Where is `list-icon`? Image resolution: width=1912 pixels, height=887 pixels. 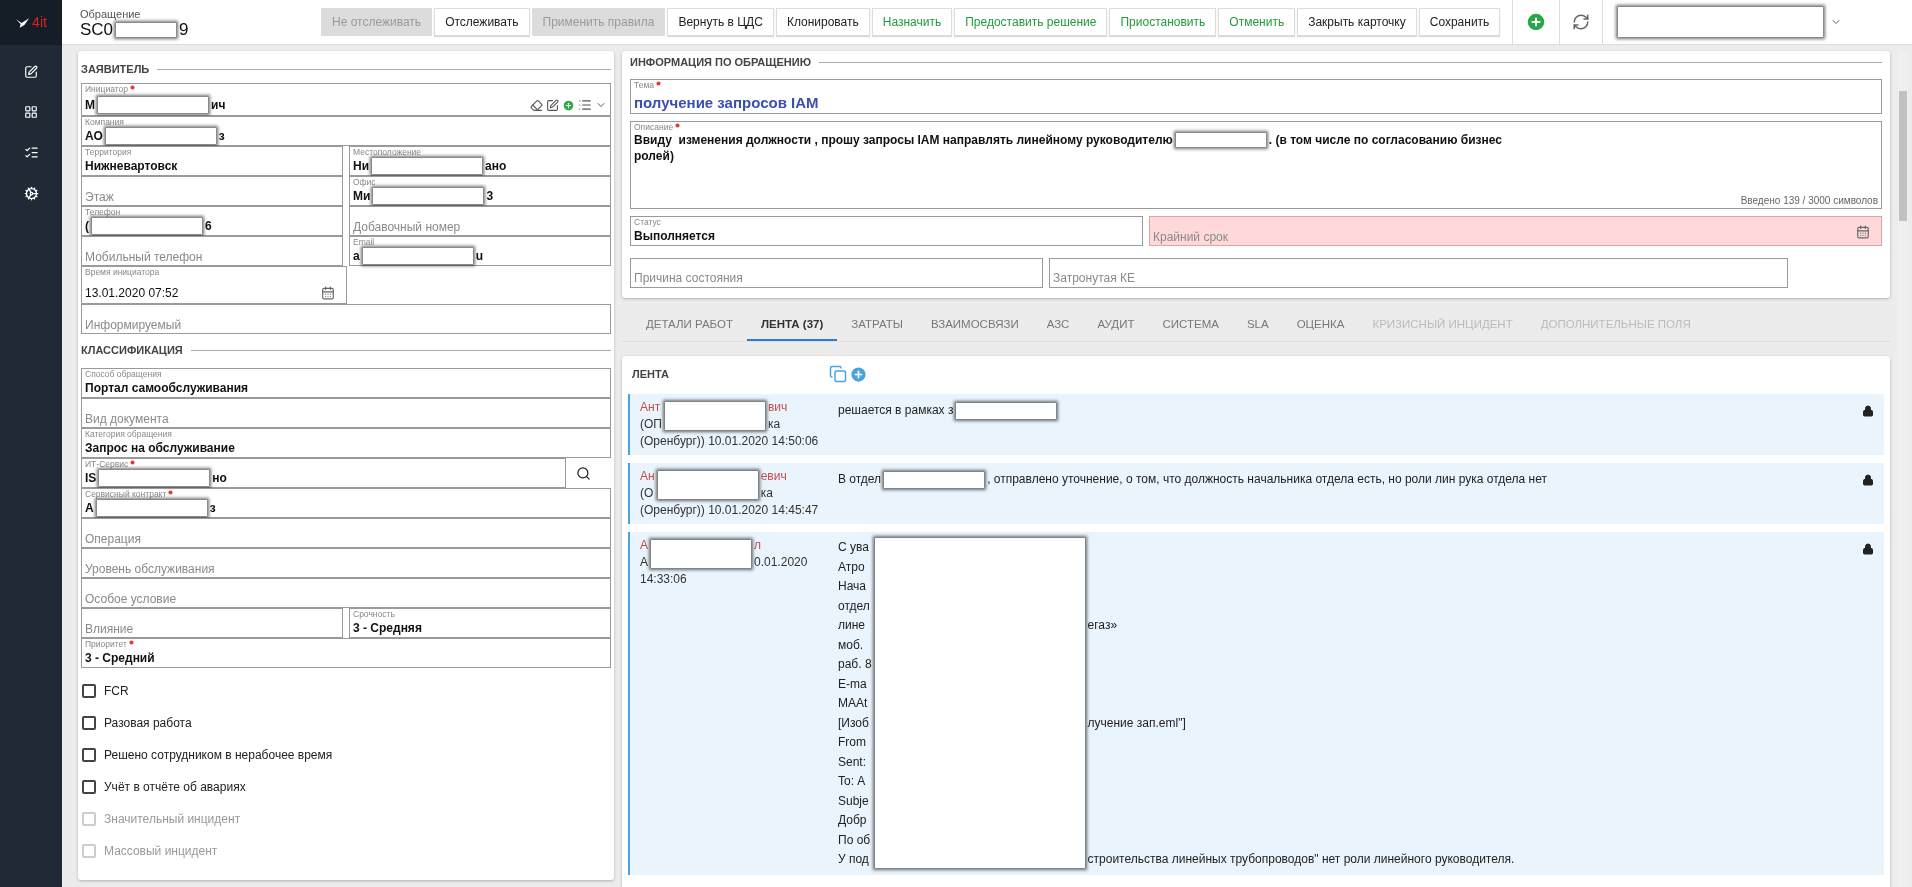
list-icon is located at coordinates (585, 105).